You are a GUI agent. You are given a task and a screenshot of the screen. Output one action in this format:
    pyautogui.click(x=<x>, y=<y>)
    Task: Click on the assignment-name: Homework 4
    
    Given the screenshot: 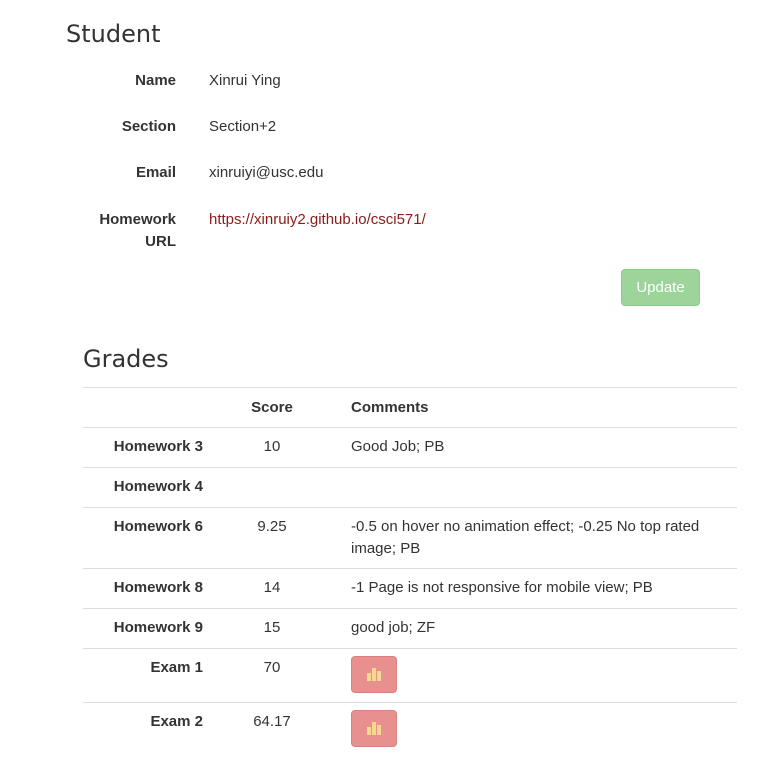 What is the action you would take?
    pyautogui.click(x=143, y=487)
    